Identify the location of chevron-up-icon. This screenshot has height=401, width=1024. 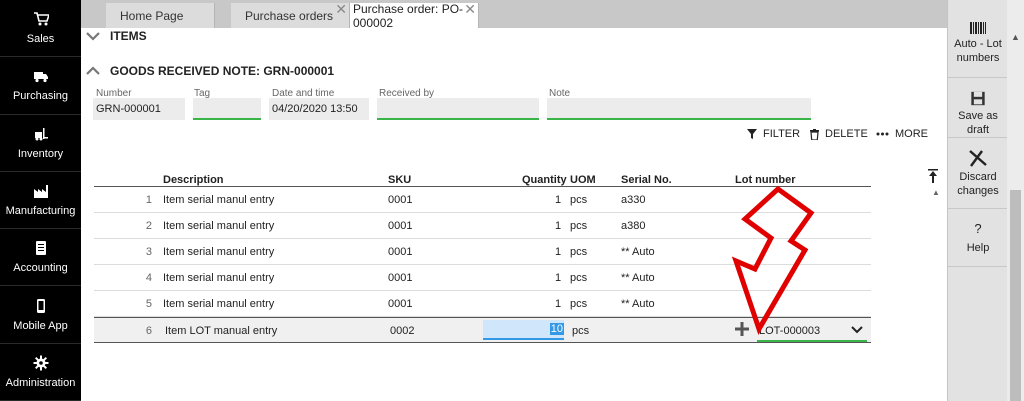
(93, 70).